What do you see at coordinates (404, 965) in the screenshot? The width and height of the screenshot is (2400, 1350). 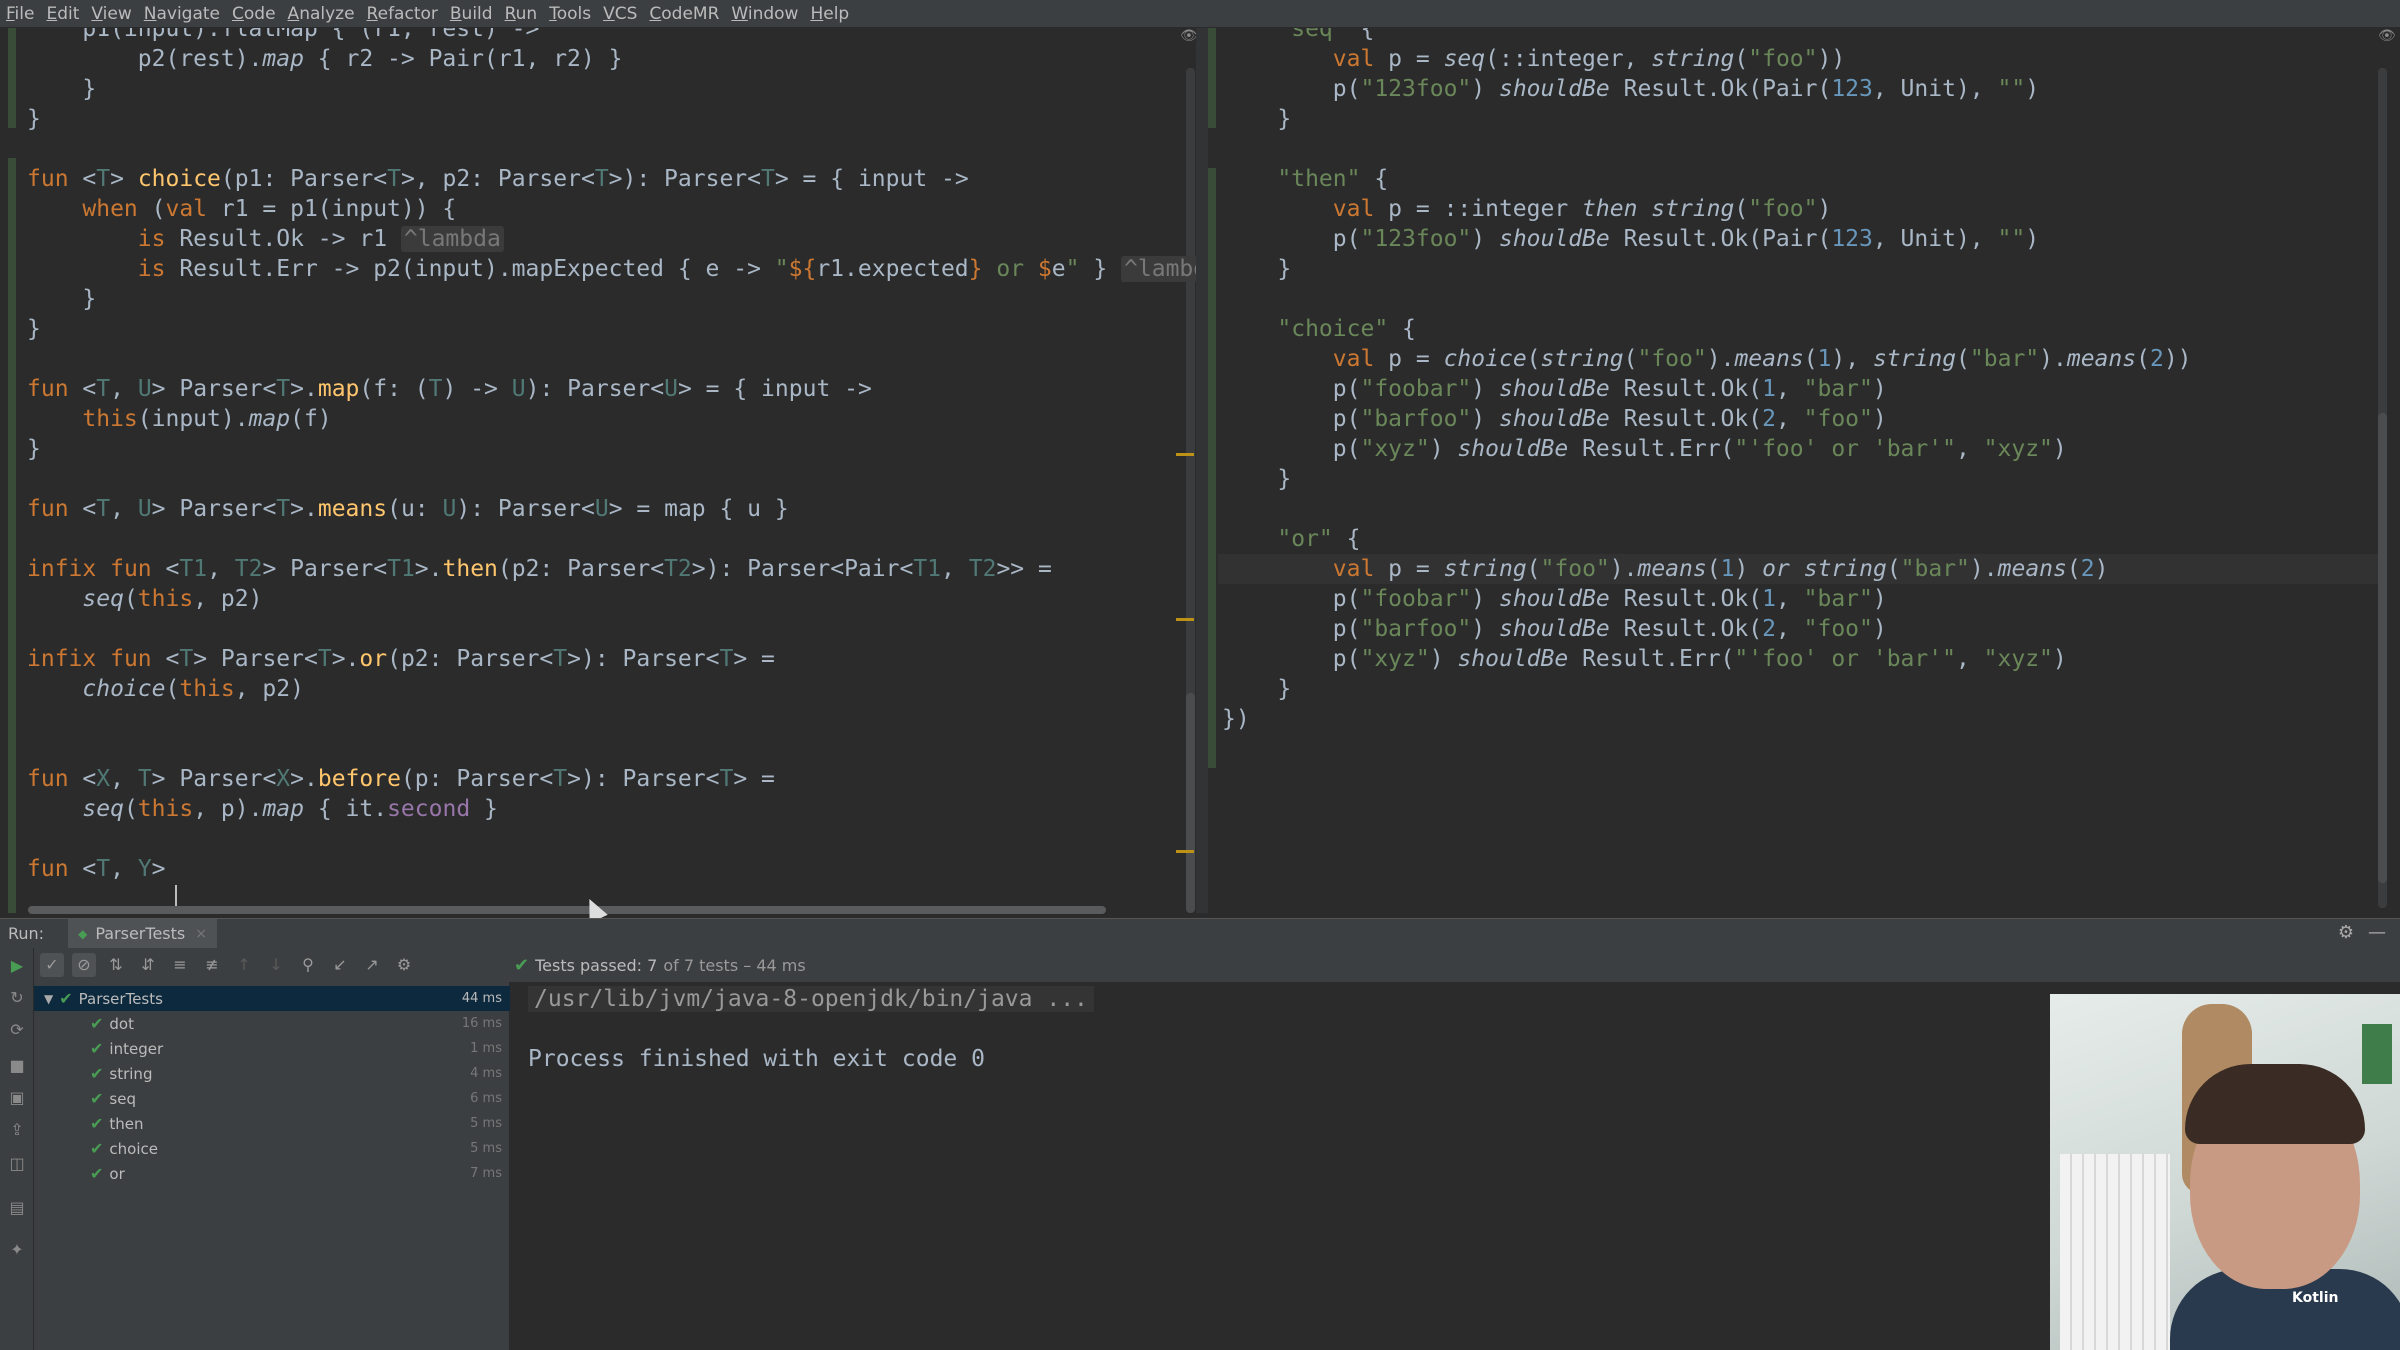 I see `settings-icon: ⚙` at bounding box center [404, 965].